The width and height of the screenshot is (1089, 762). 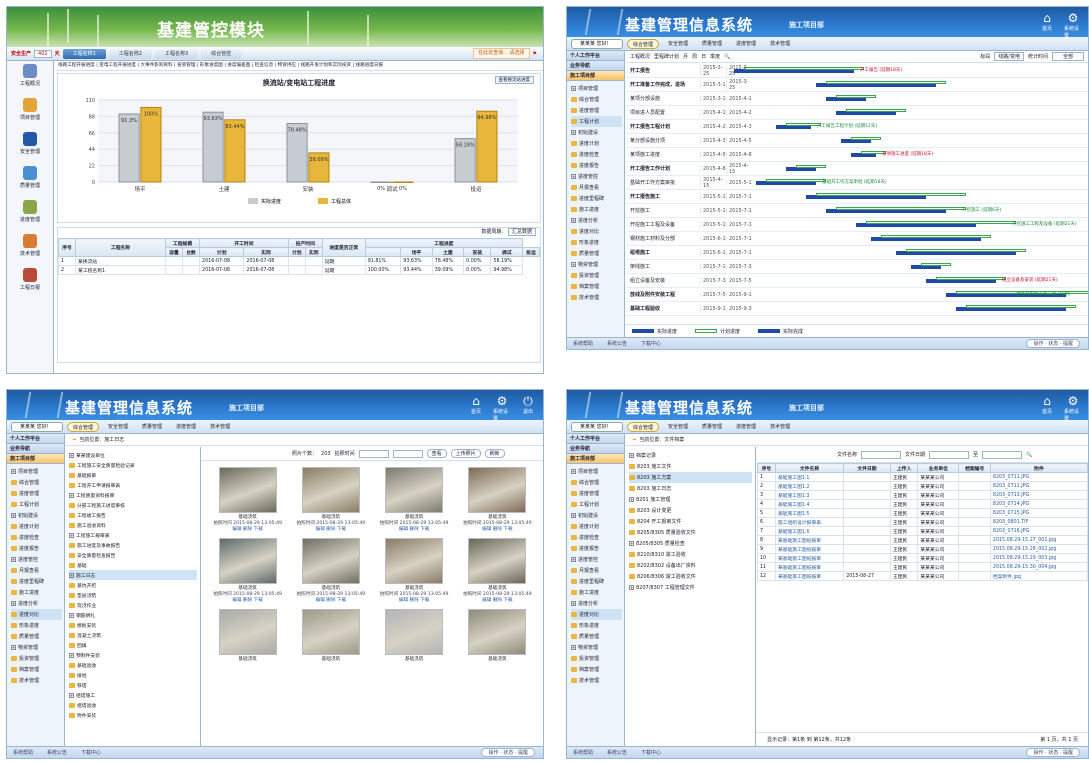 I want to click on tree-node: 进度管理, so click(x=36, y=493).